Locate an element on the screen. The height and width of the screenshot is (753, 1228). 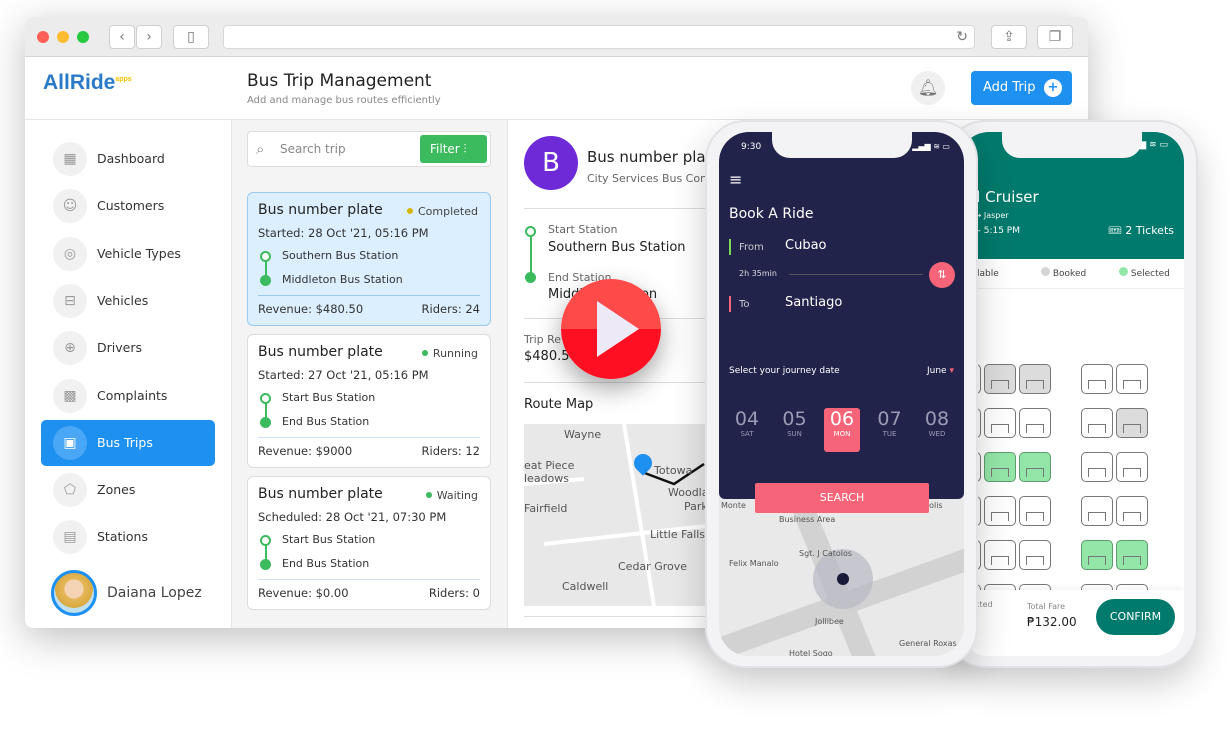
zone-icon: ⬠ is located at coordinates (70, 490).